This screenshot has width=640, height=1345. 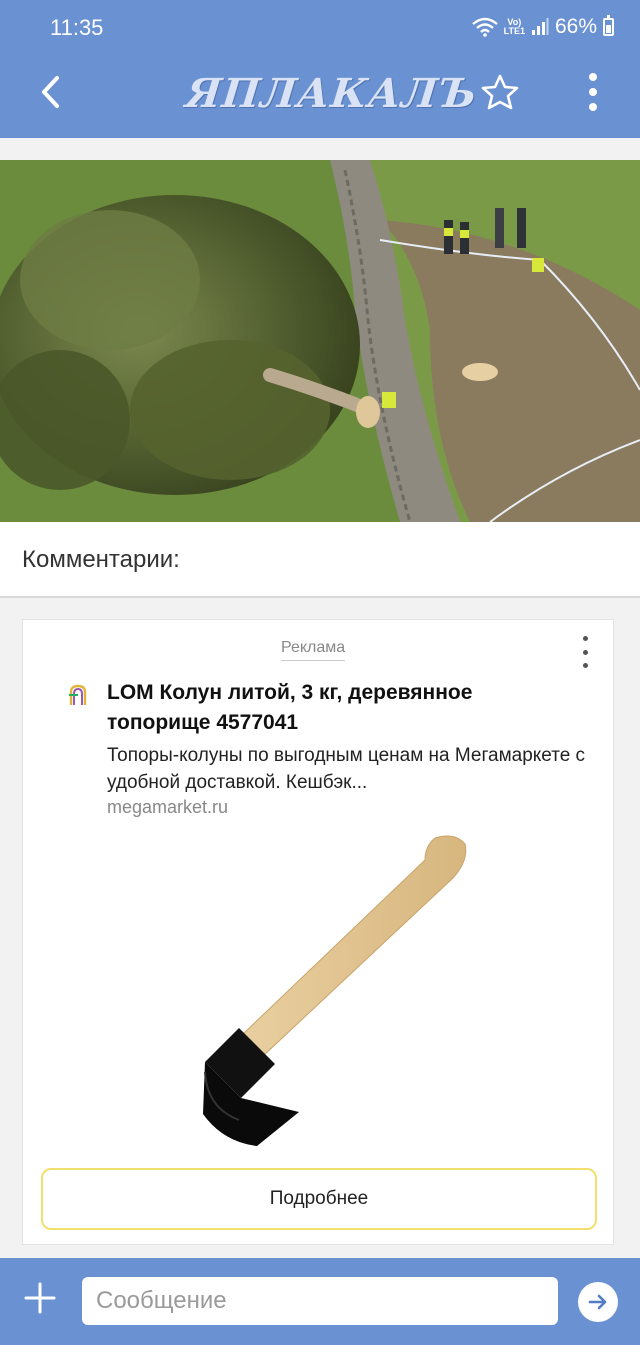 I want to click on lte-indicator: Vo) LTE1, so click(x=514, y=27).